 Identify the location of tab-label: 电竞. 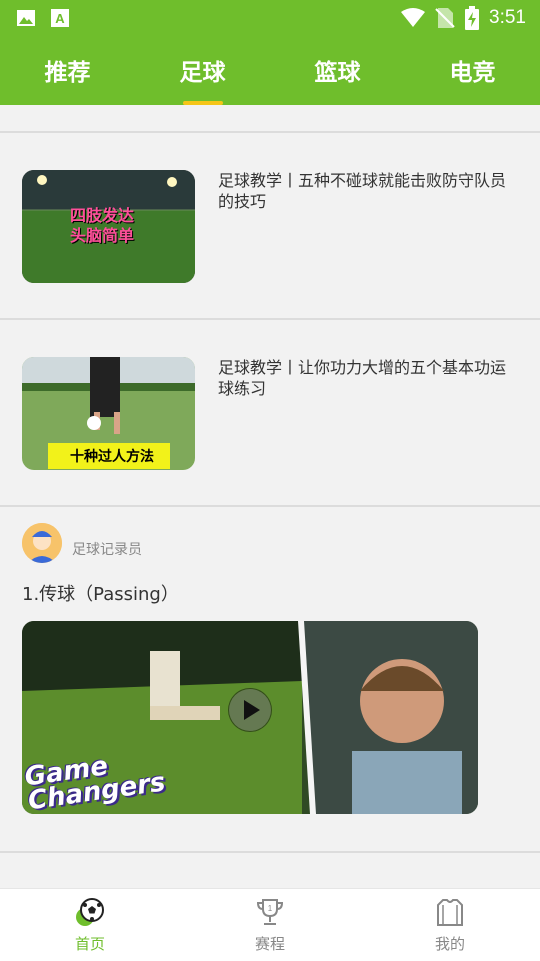
(472, 73).